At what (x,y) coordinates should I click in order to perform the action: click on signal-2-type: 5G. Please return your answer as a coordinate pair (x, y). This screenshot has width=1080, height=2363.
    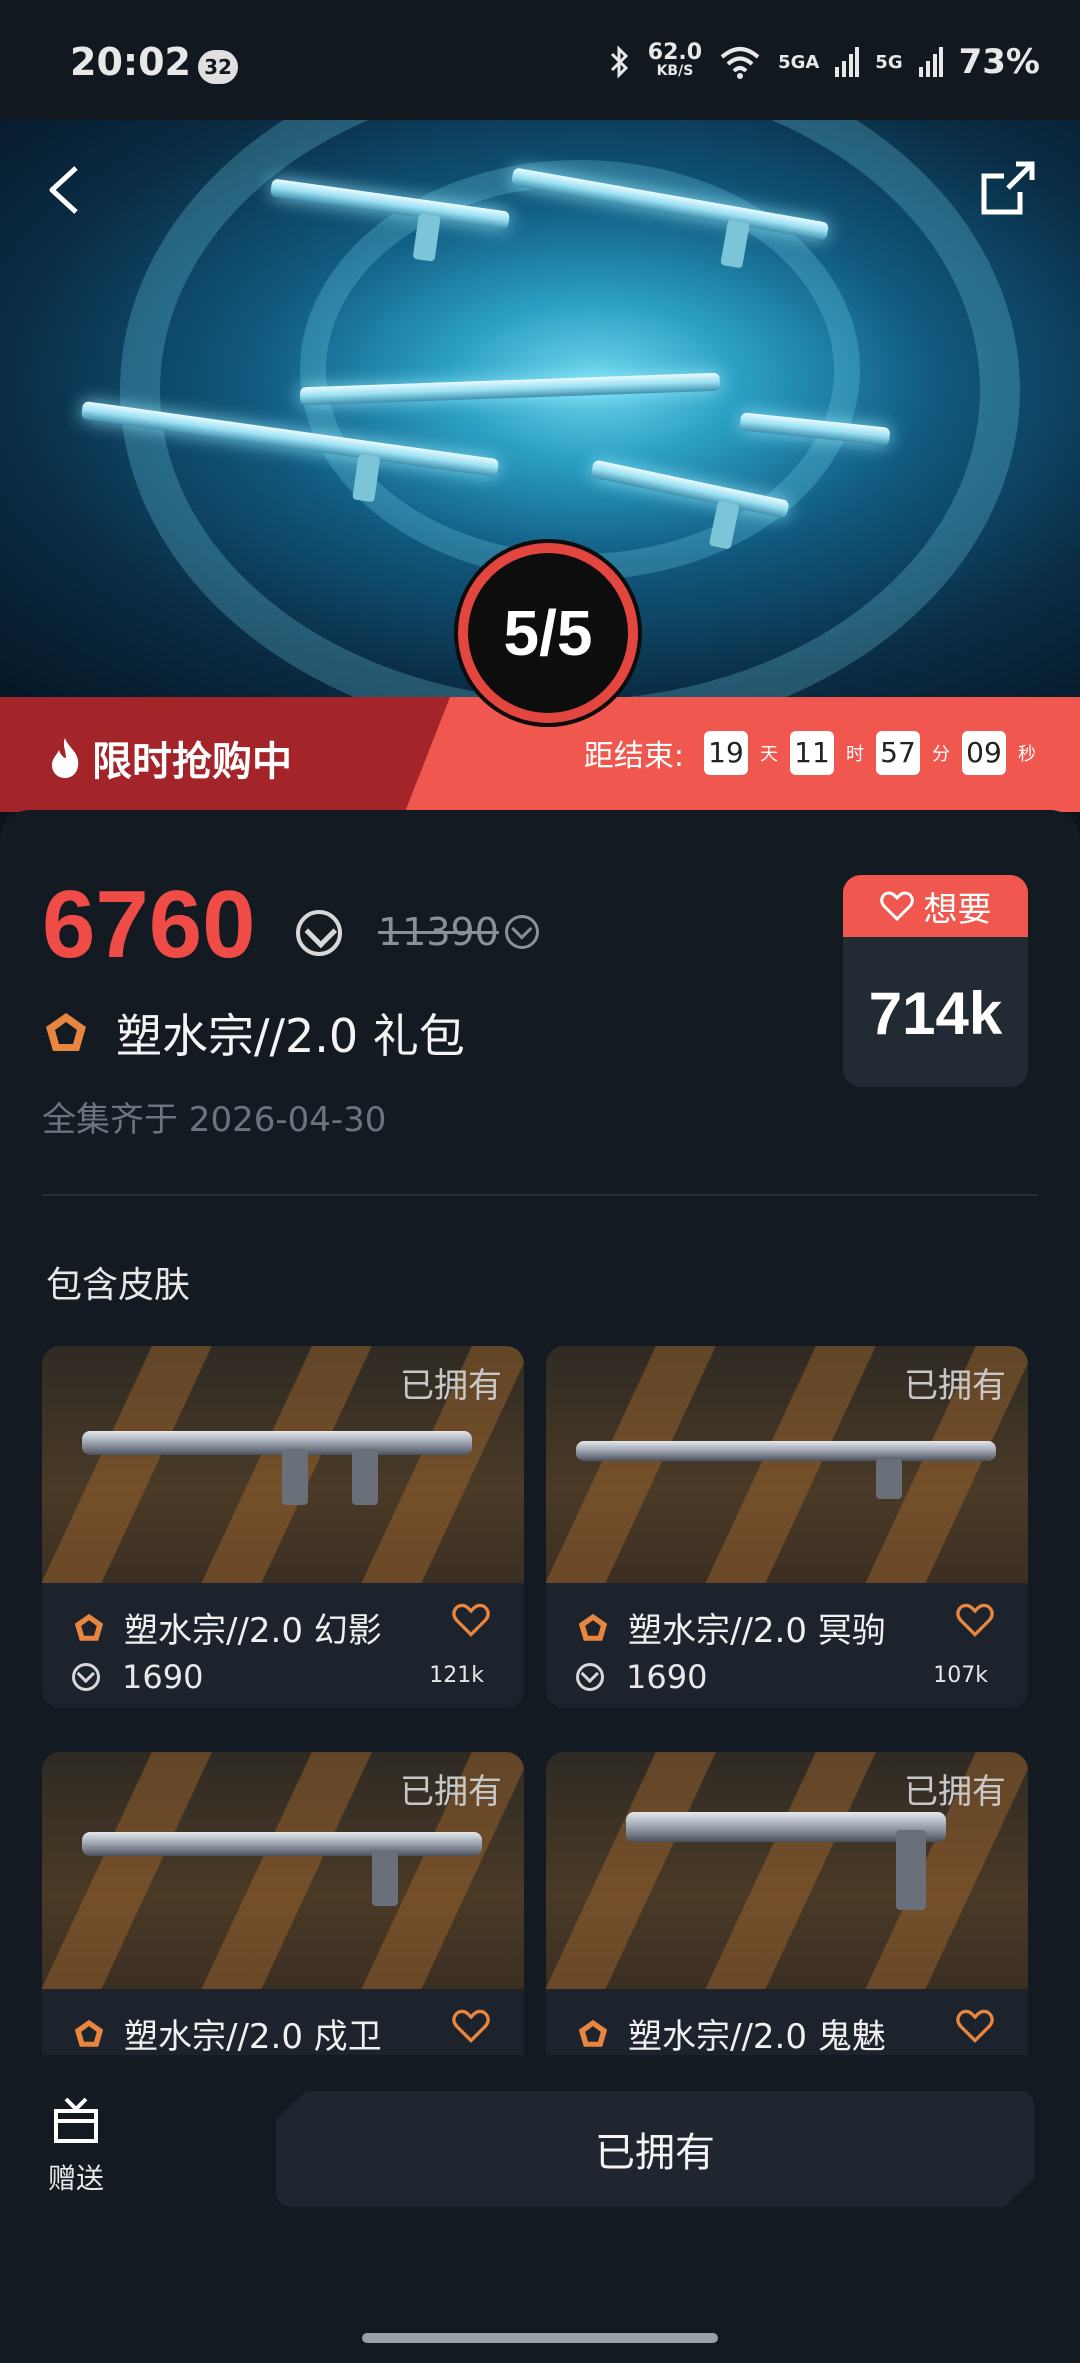
    Looking at the image, I should click on (889, 62).